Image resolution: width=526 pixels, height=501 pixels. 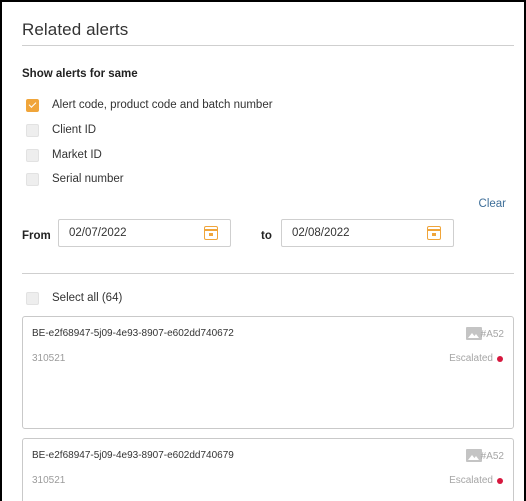 What do you see at coordinates (268, 45) in the screenshot?
I see `title-divider` at bounding box center [268, 45].